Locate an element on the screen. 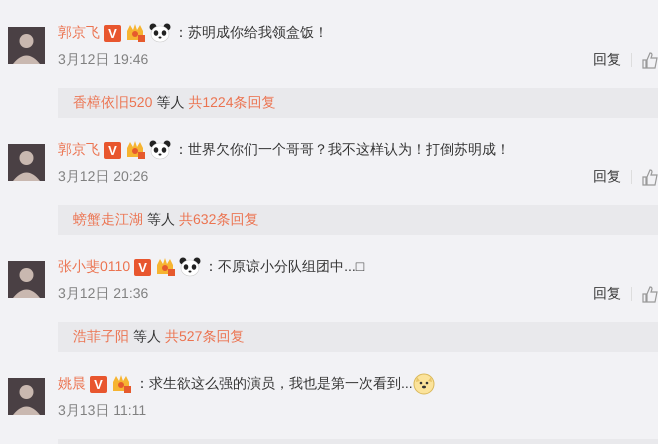 The image size is (658, 444). comment-date: 3月13日 11:11 is located at coordinates (103, 411).